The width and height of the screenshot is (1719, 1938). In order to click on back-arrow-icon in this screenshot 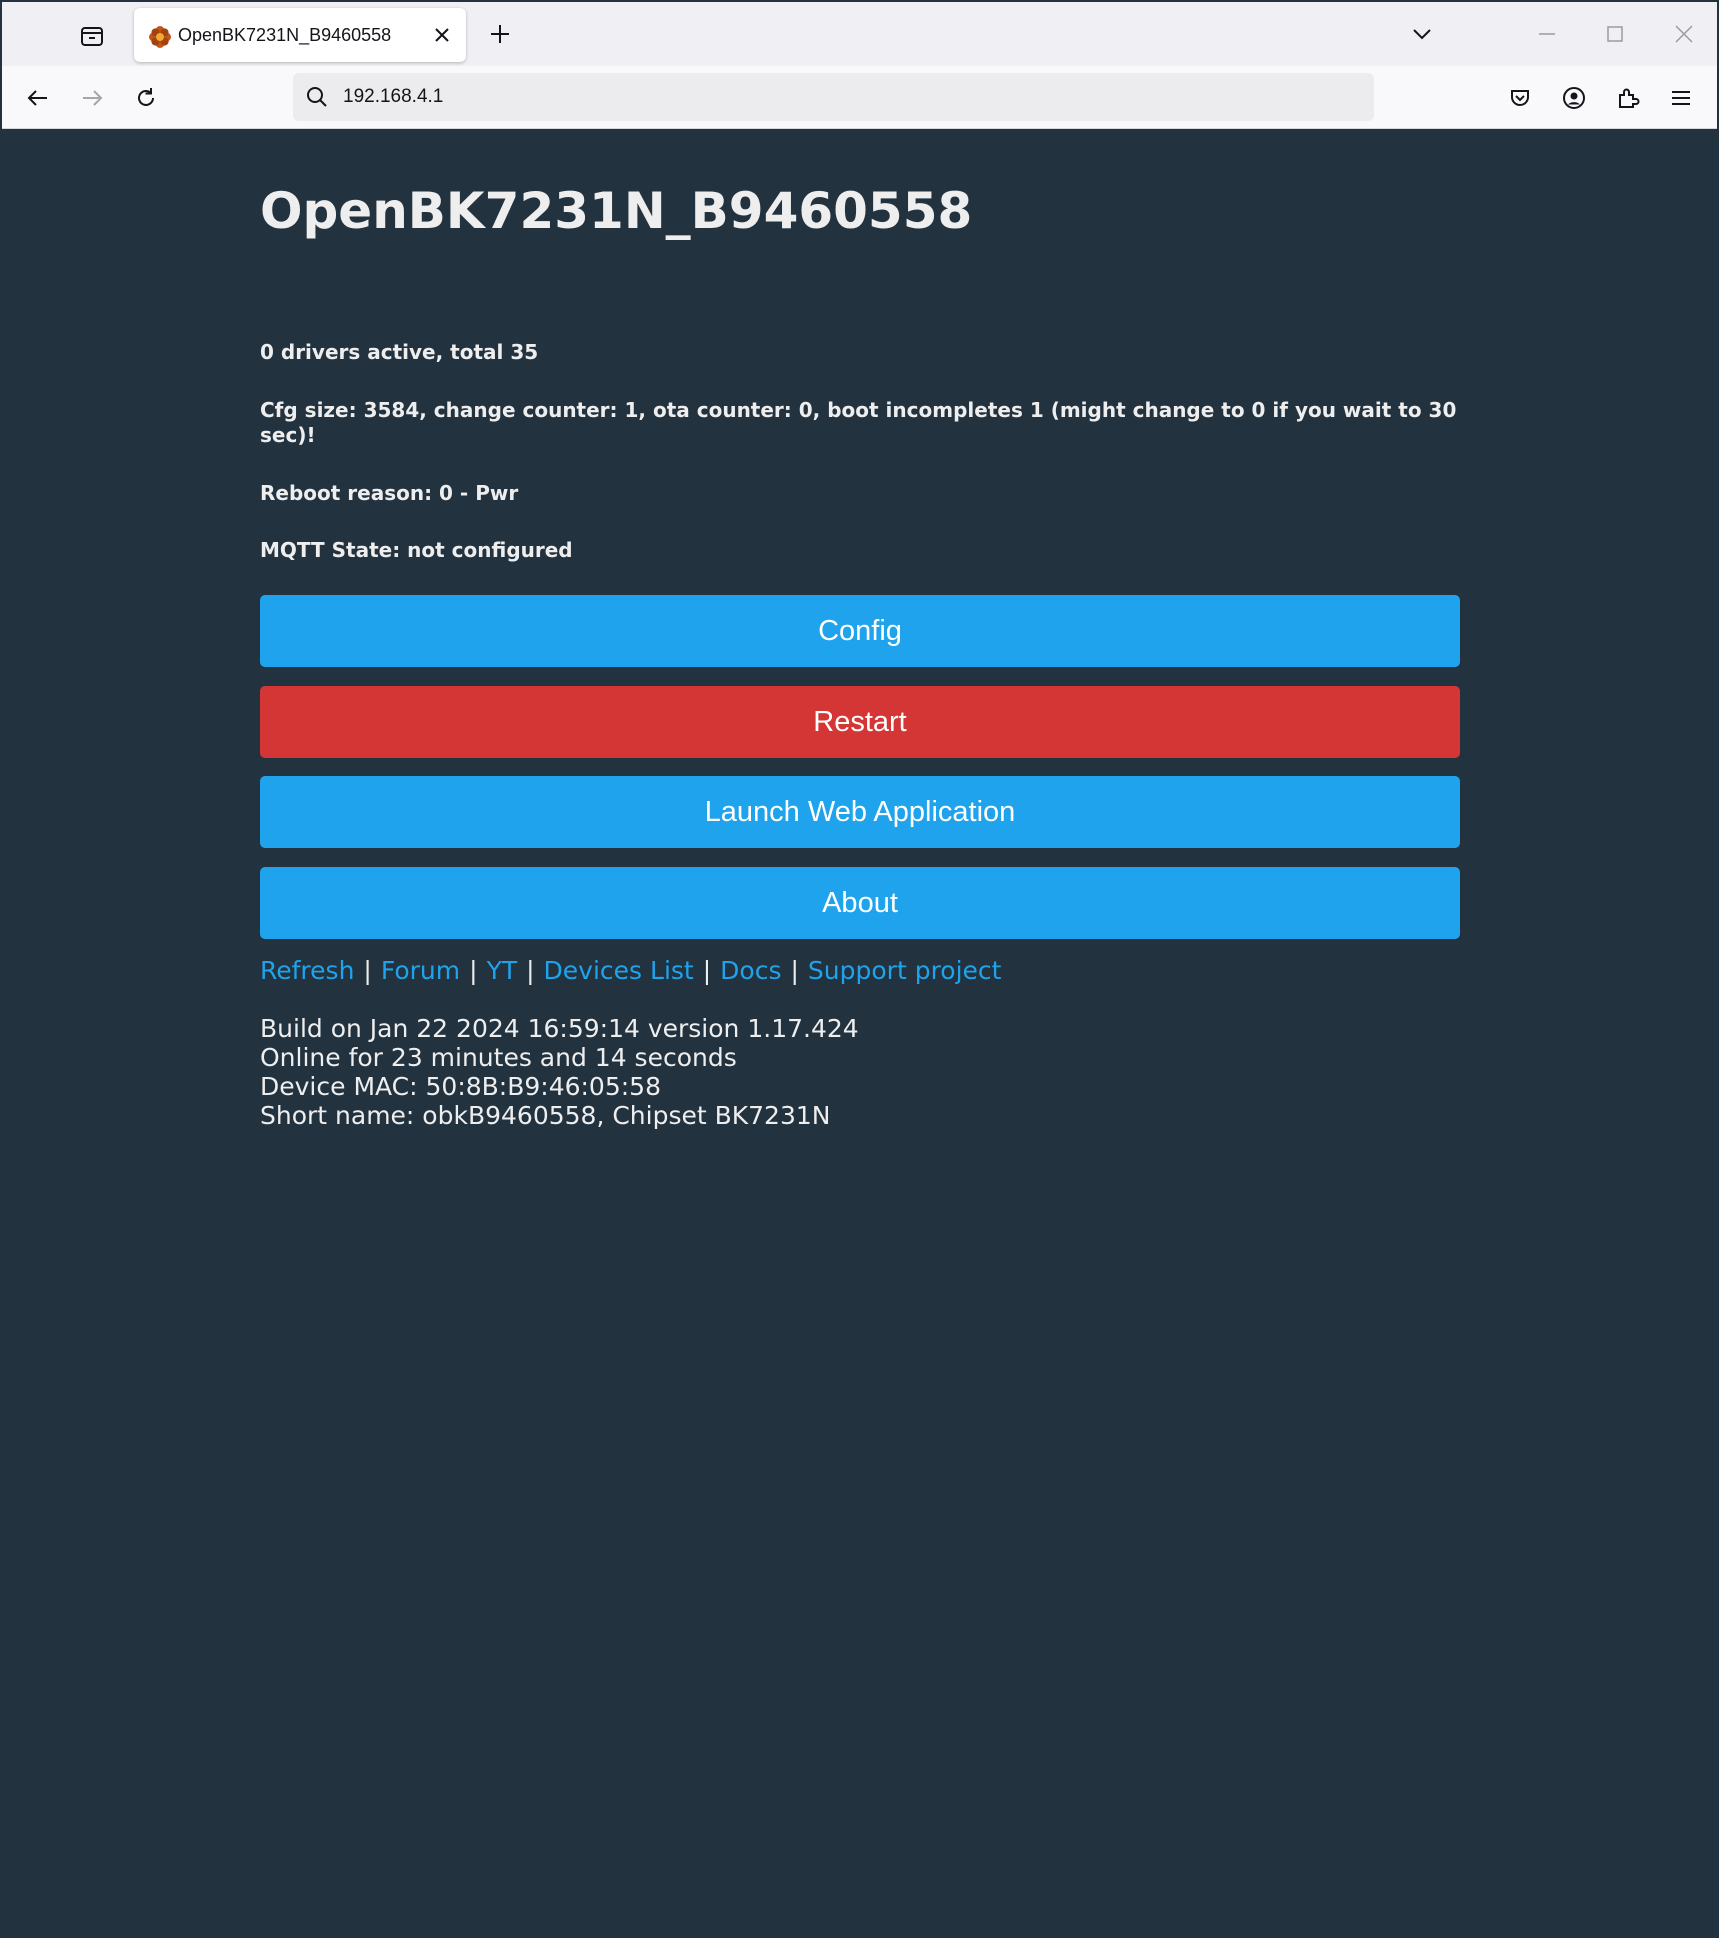, I will do `click(38, 98)`.